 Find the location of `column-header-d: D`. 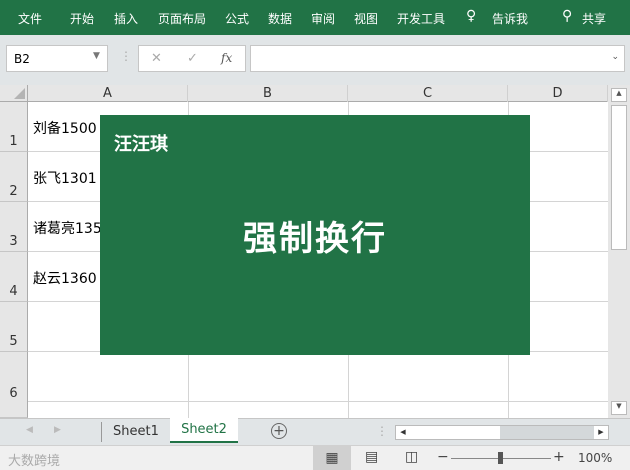

column-header-d: D is located at coordinates (558, 93).